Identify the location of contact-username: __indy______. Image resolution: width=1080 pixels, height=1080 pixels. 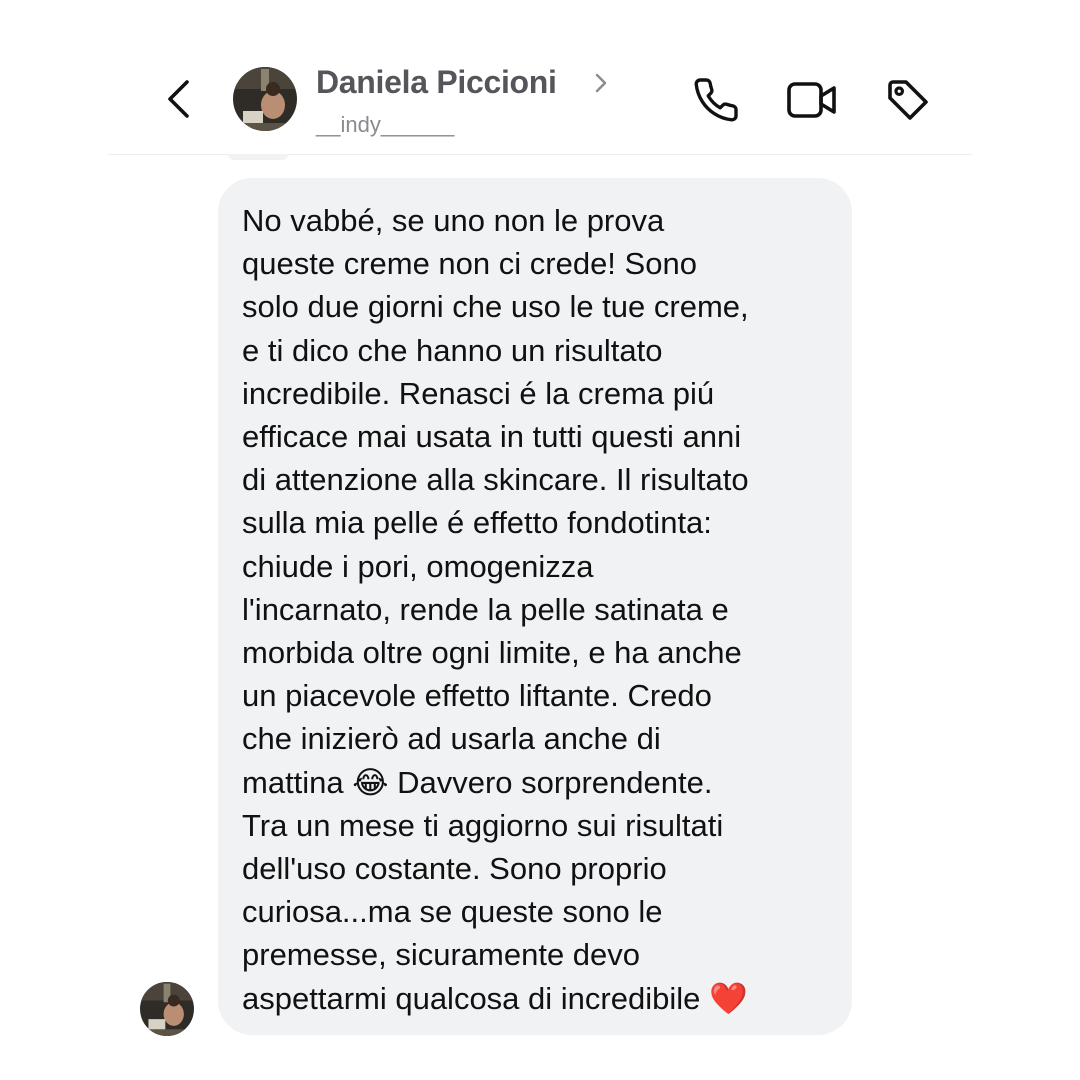
(385, 124).